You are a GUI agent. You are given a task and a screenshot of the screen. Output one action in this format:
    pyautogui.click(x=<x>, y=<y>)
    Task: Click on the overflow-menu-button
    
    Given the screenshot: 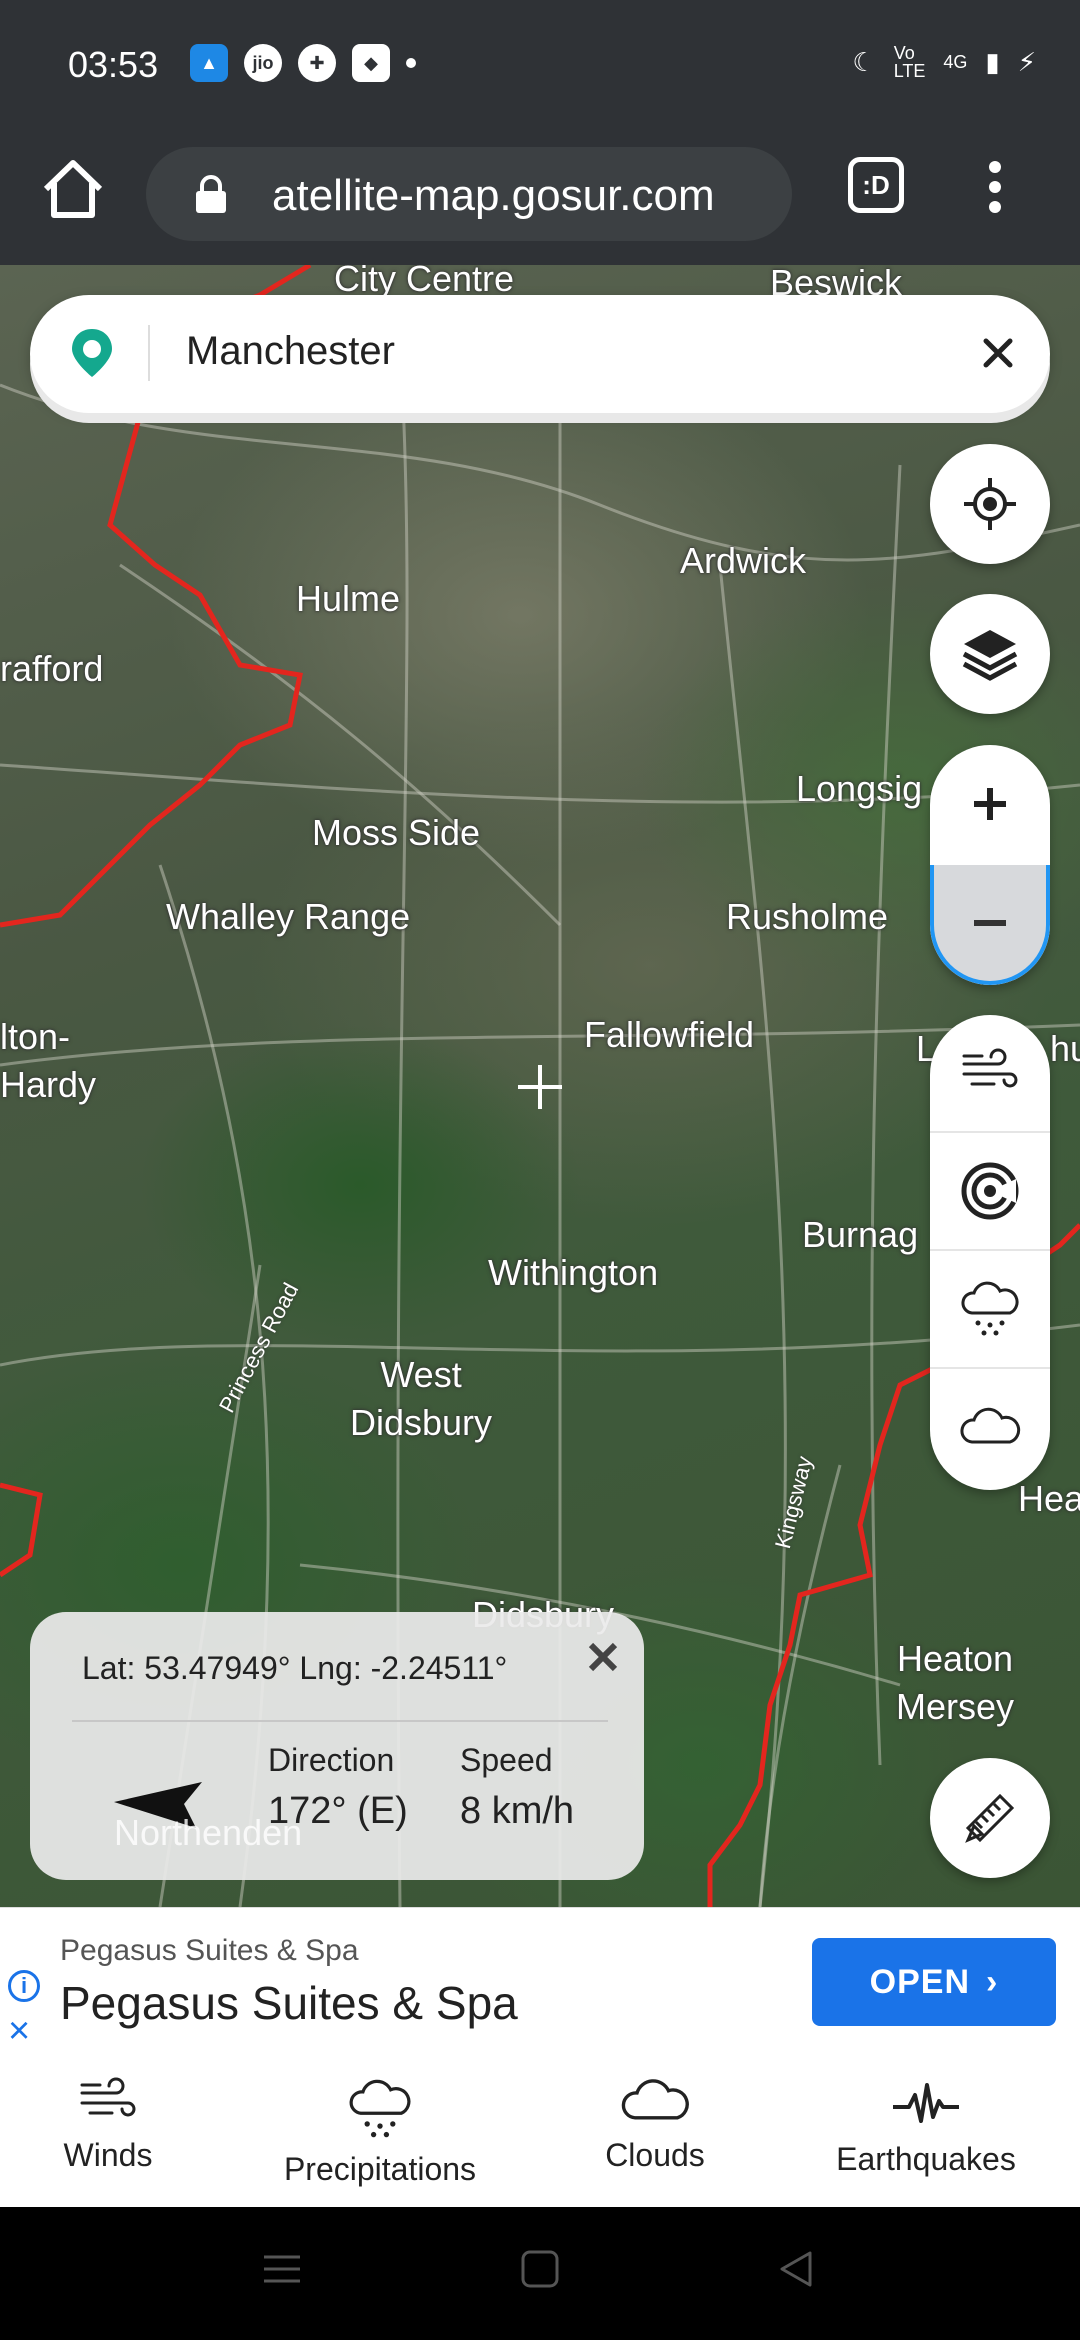 What is the action you would take?
    pyautogui.click(x=995, y=190)
    